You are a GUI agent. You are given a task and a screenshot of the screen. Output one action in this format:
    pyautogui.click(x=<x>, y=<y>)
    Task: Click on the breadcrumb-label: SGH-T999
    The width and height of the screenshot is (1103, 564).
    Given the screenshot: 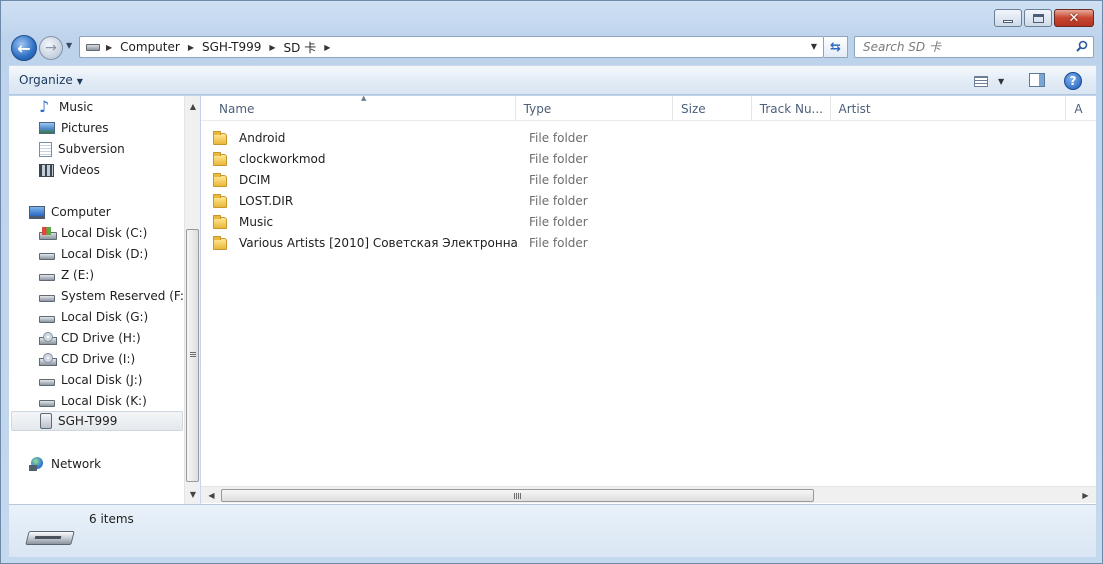 What is the action you would take?
    pyautogui.click(x=231, y=47)
    